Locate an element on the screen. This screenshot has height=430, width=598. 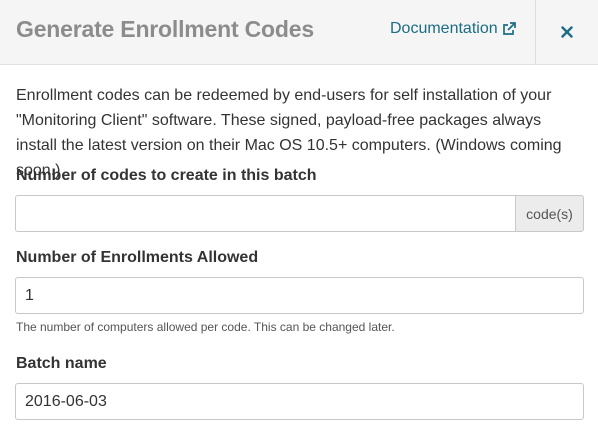
codes-count-group: code(s) is located at coordinates (299, 213).